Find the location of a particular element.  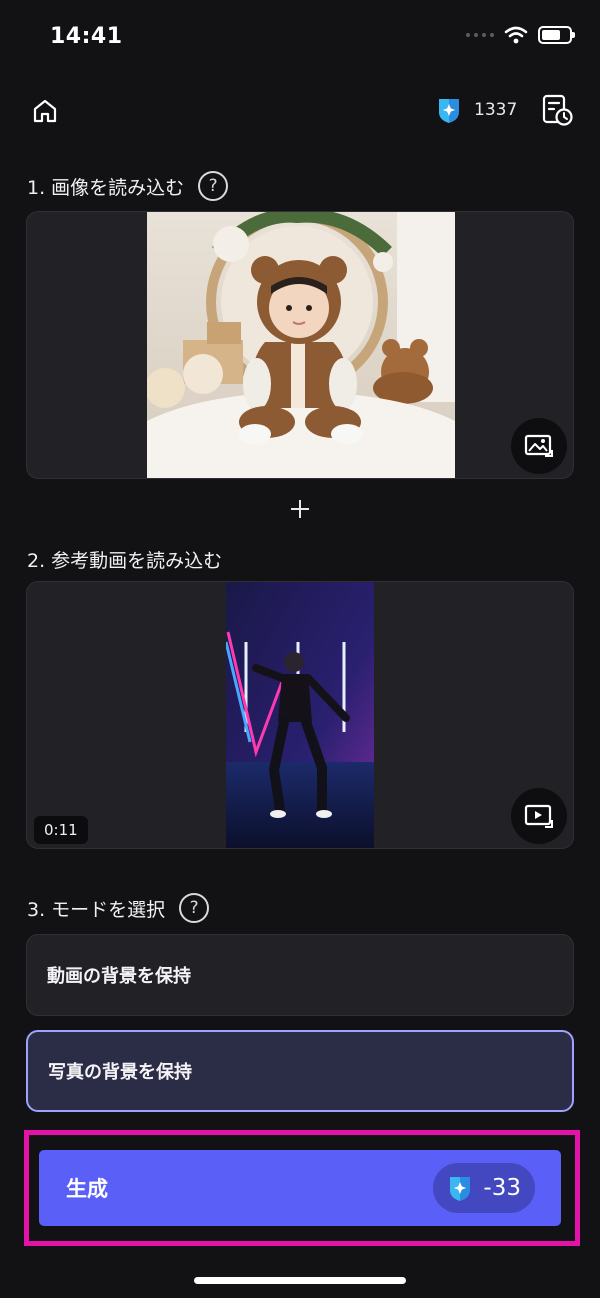

history-button is located at coordinates (557, 110).